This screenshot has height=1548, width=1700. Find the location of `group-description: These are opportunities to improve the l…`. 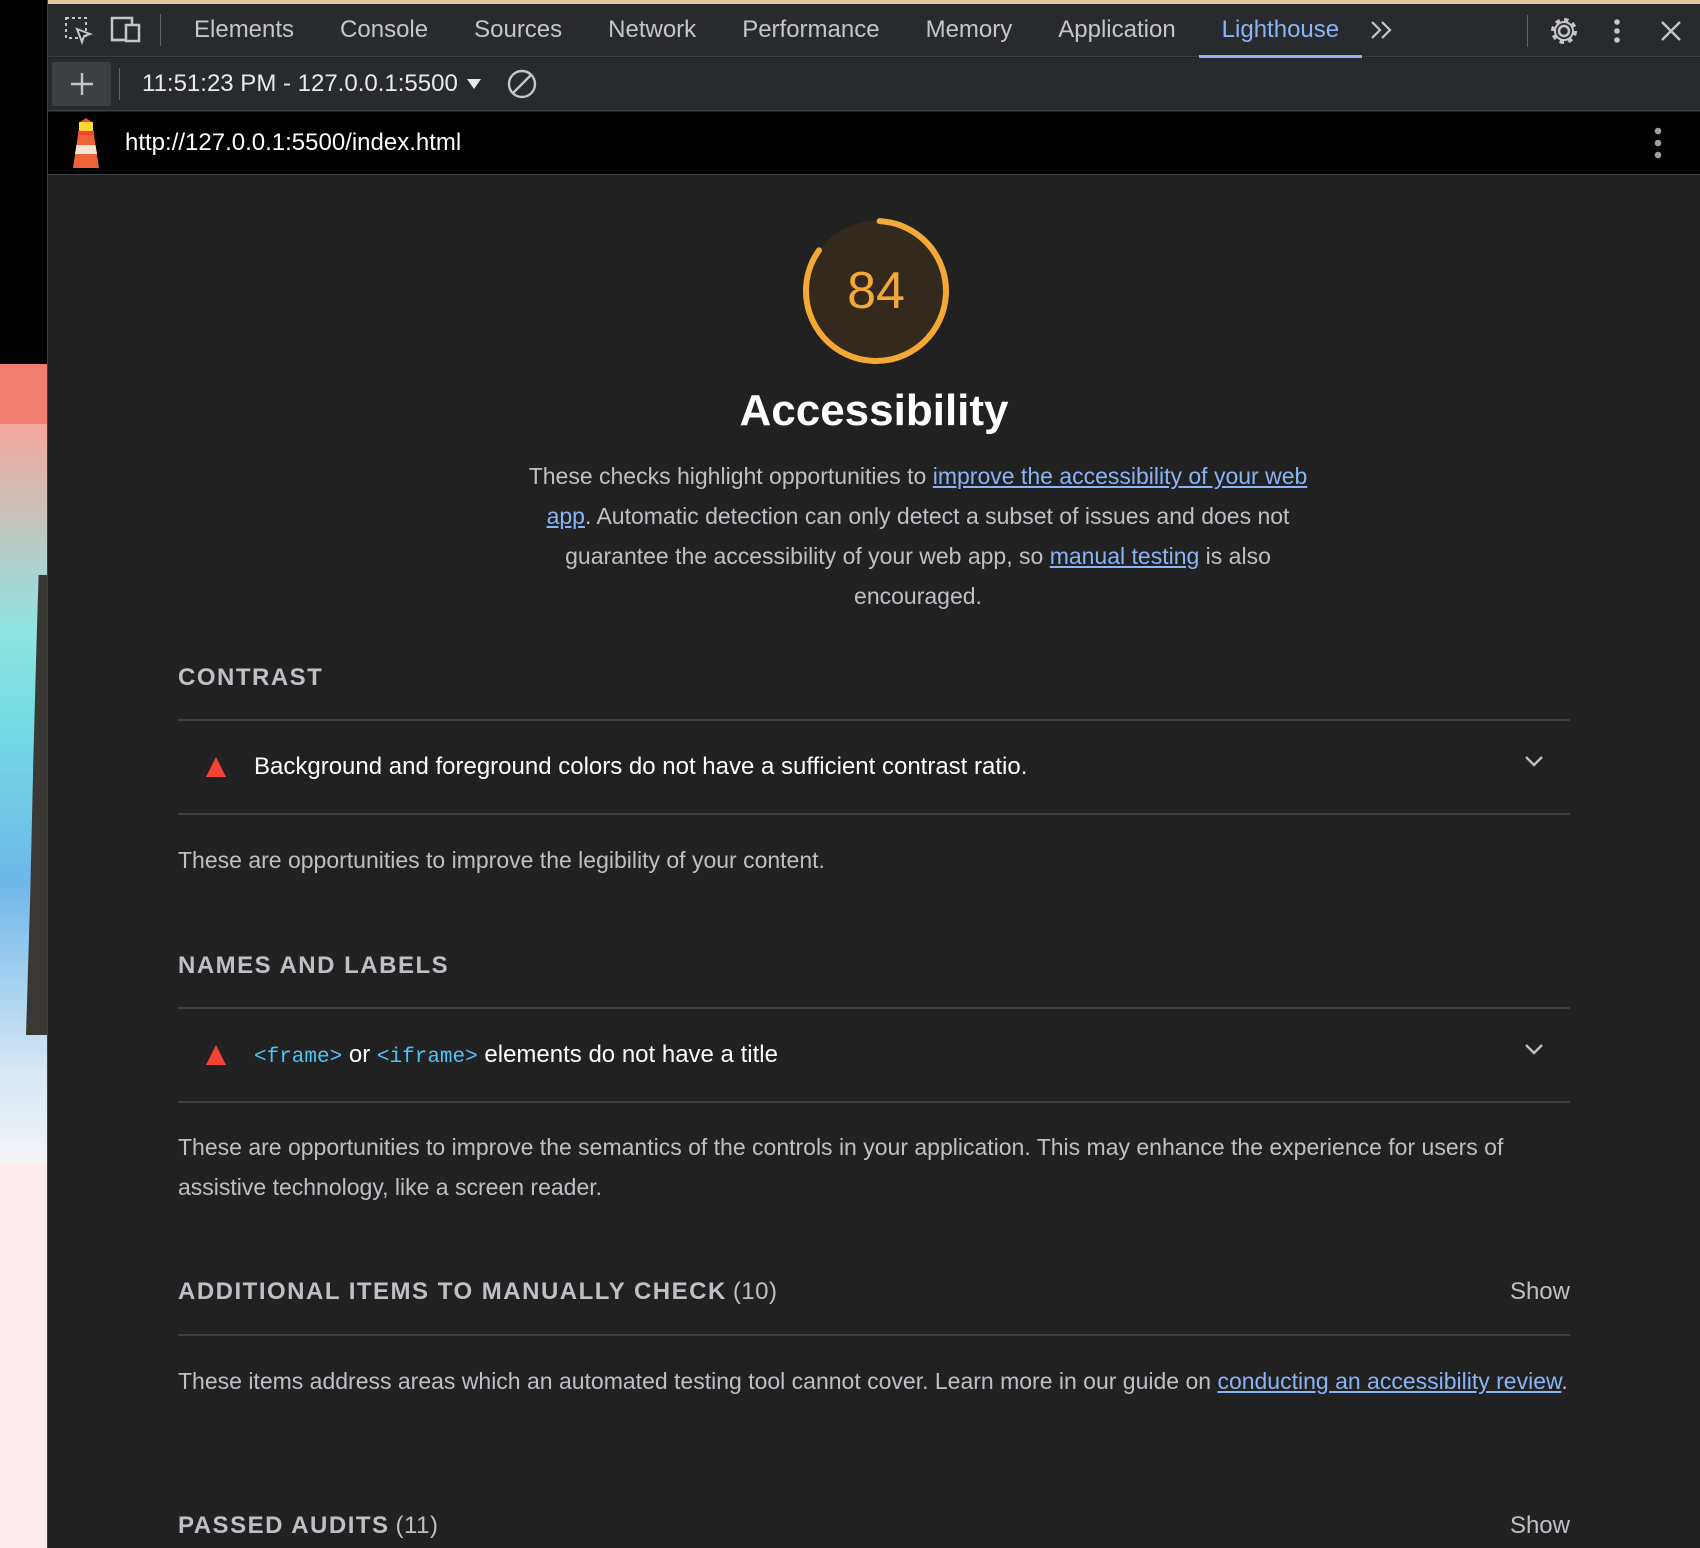

group-description: These are opportunities to improve the l… is located at coordinates (501, 860).